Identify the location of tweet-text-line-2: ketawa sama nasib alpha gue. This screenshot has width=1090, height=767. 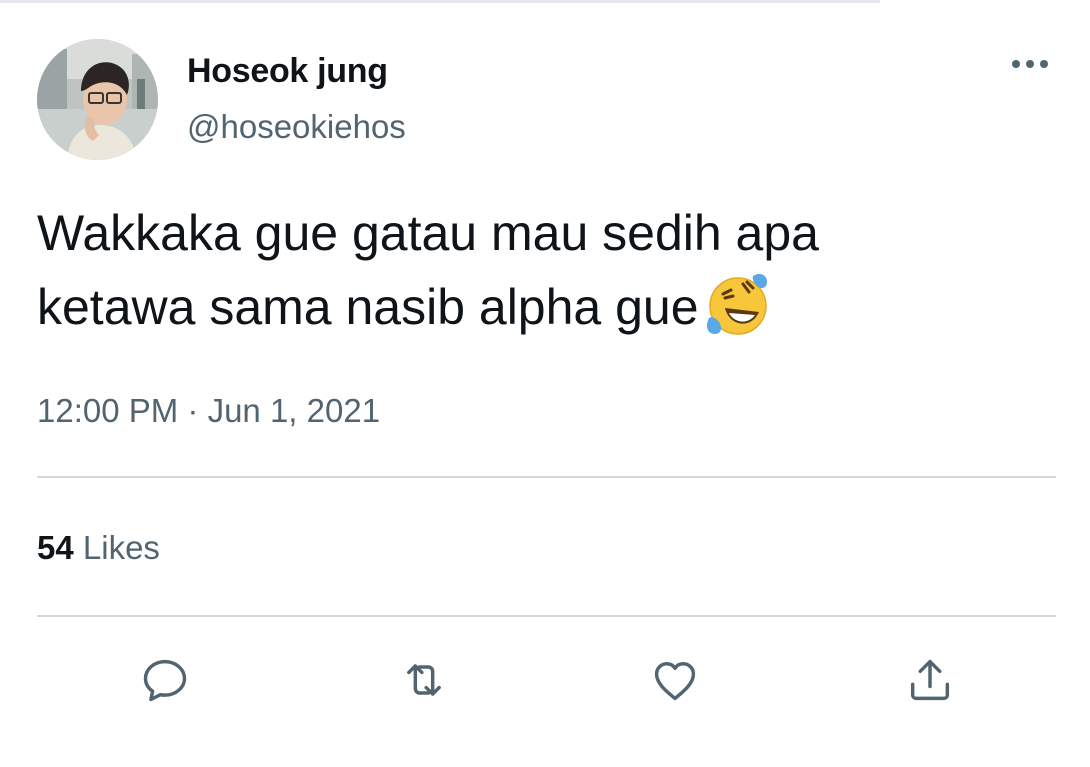
(368, 307).